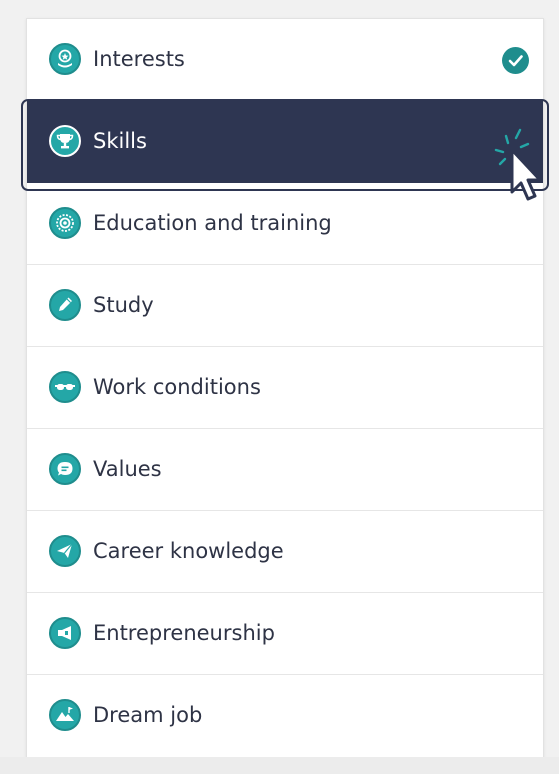  I want to click on megaphone-icon, so click(65, 633).